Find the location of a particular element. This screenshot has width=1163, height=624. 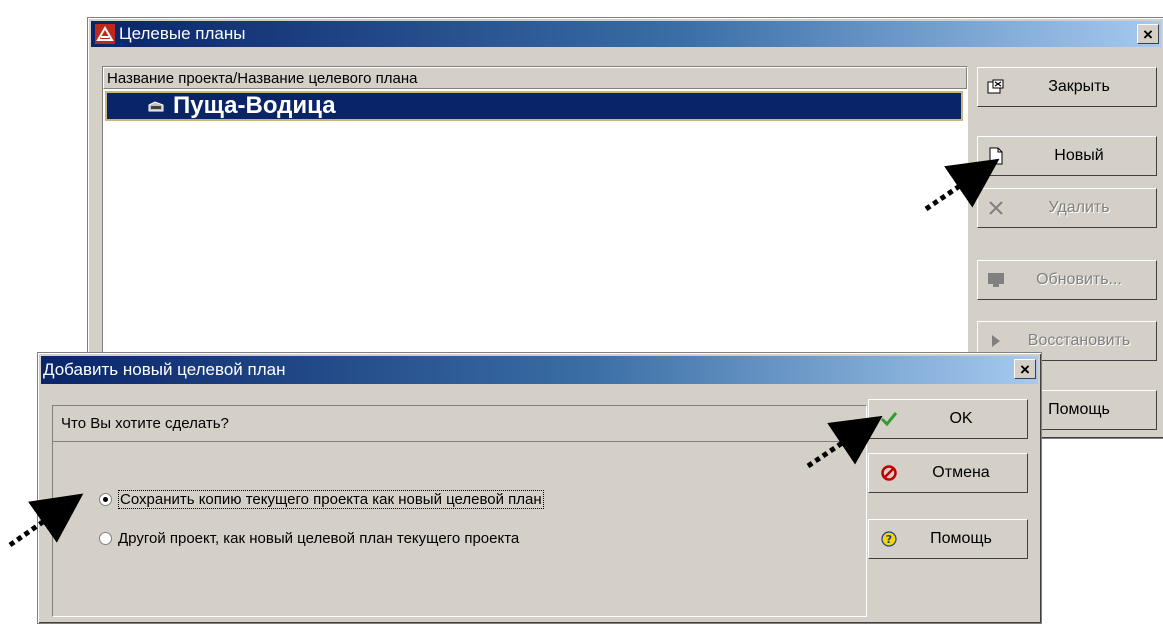

arrow-to-ok-button is located at coordinates (844, 442).